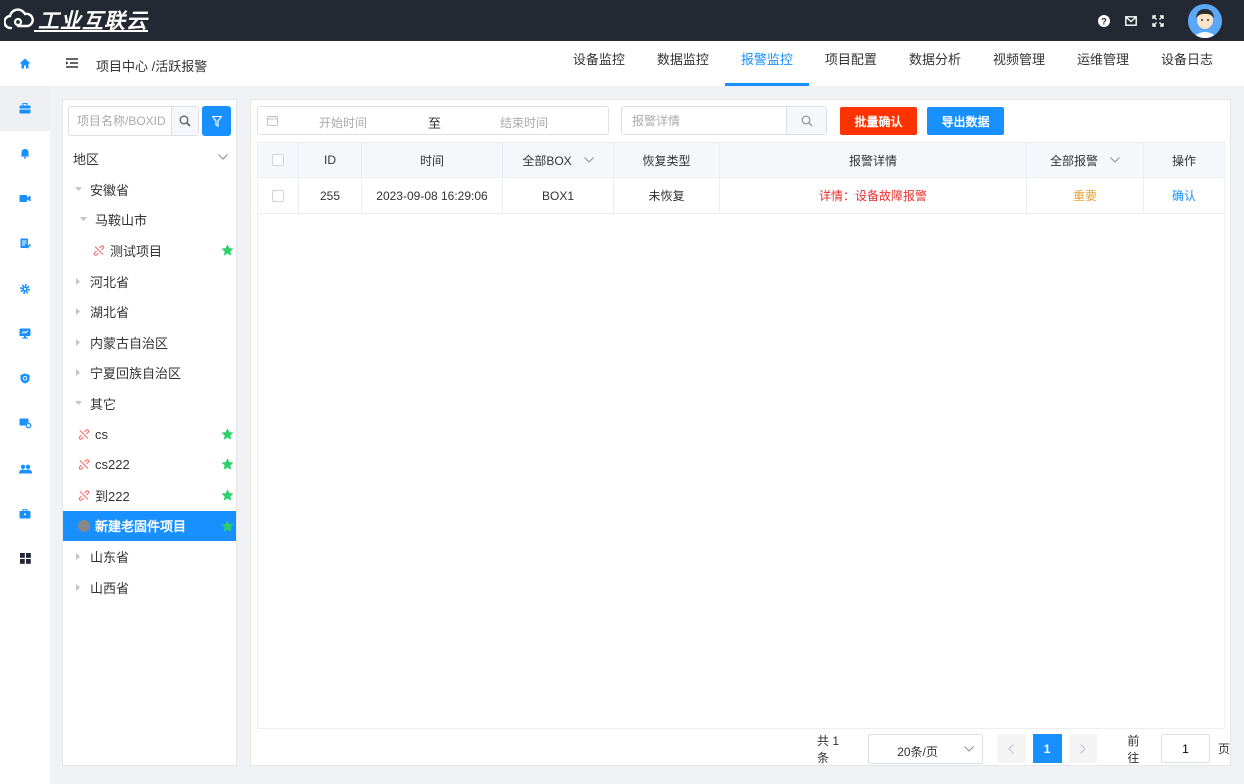  What do you see at coordinates (1185, 748) in the screenshot?
I see `goto-page-input` at bounding box center [1185, 748].